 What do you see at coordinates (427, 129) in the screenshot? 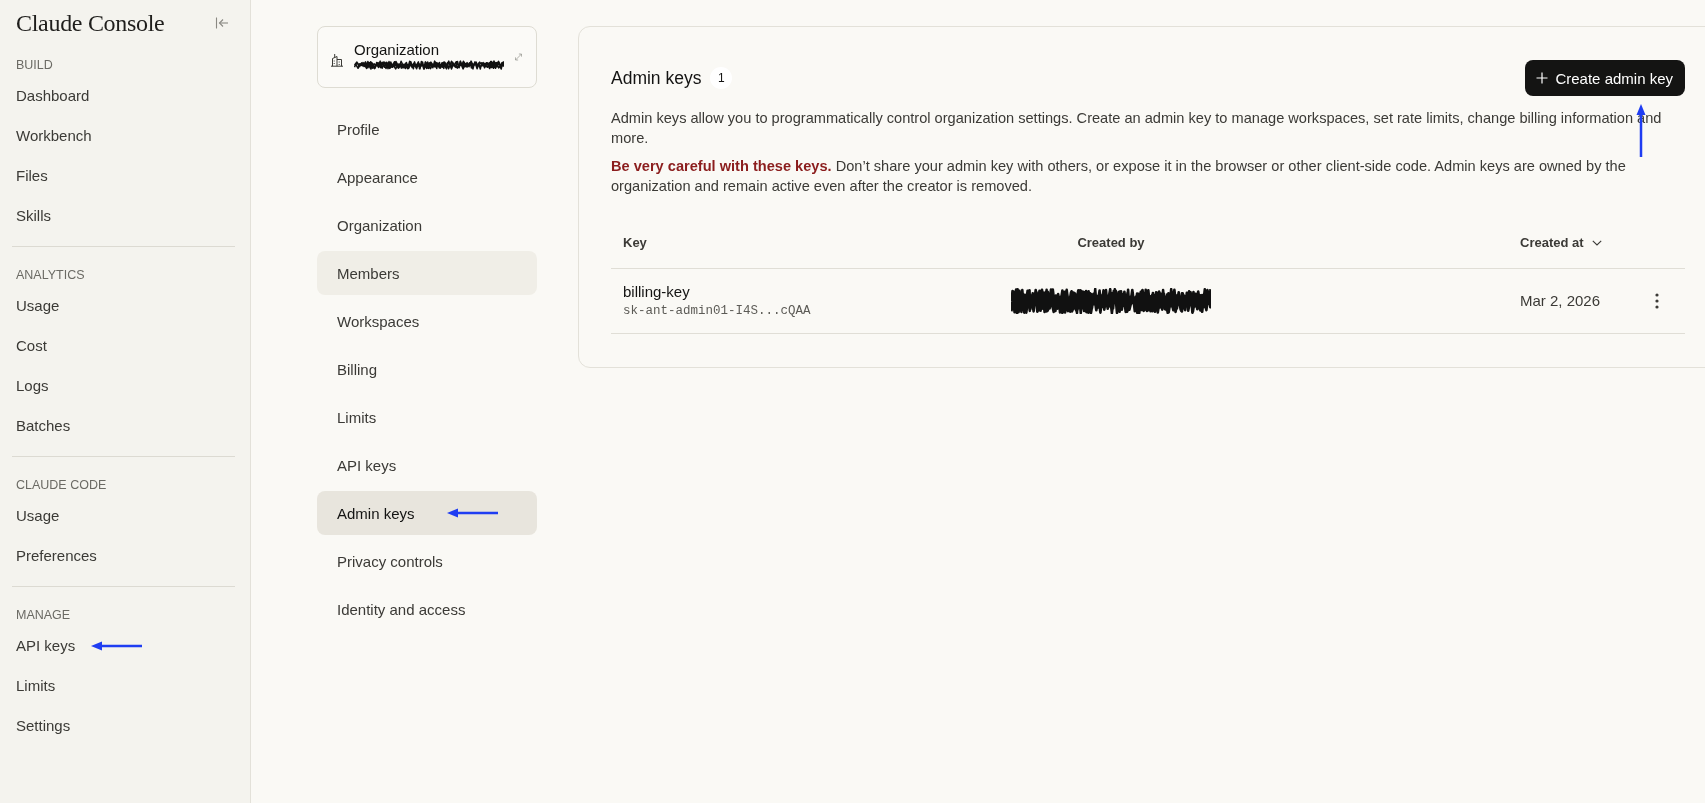
I see `settings-nav-item: Profile` at bounding box center [427, 129].